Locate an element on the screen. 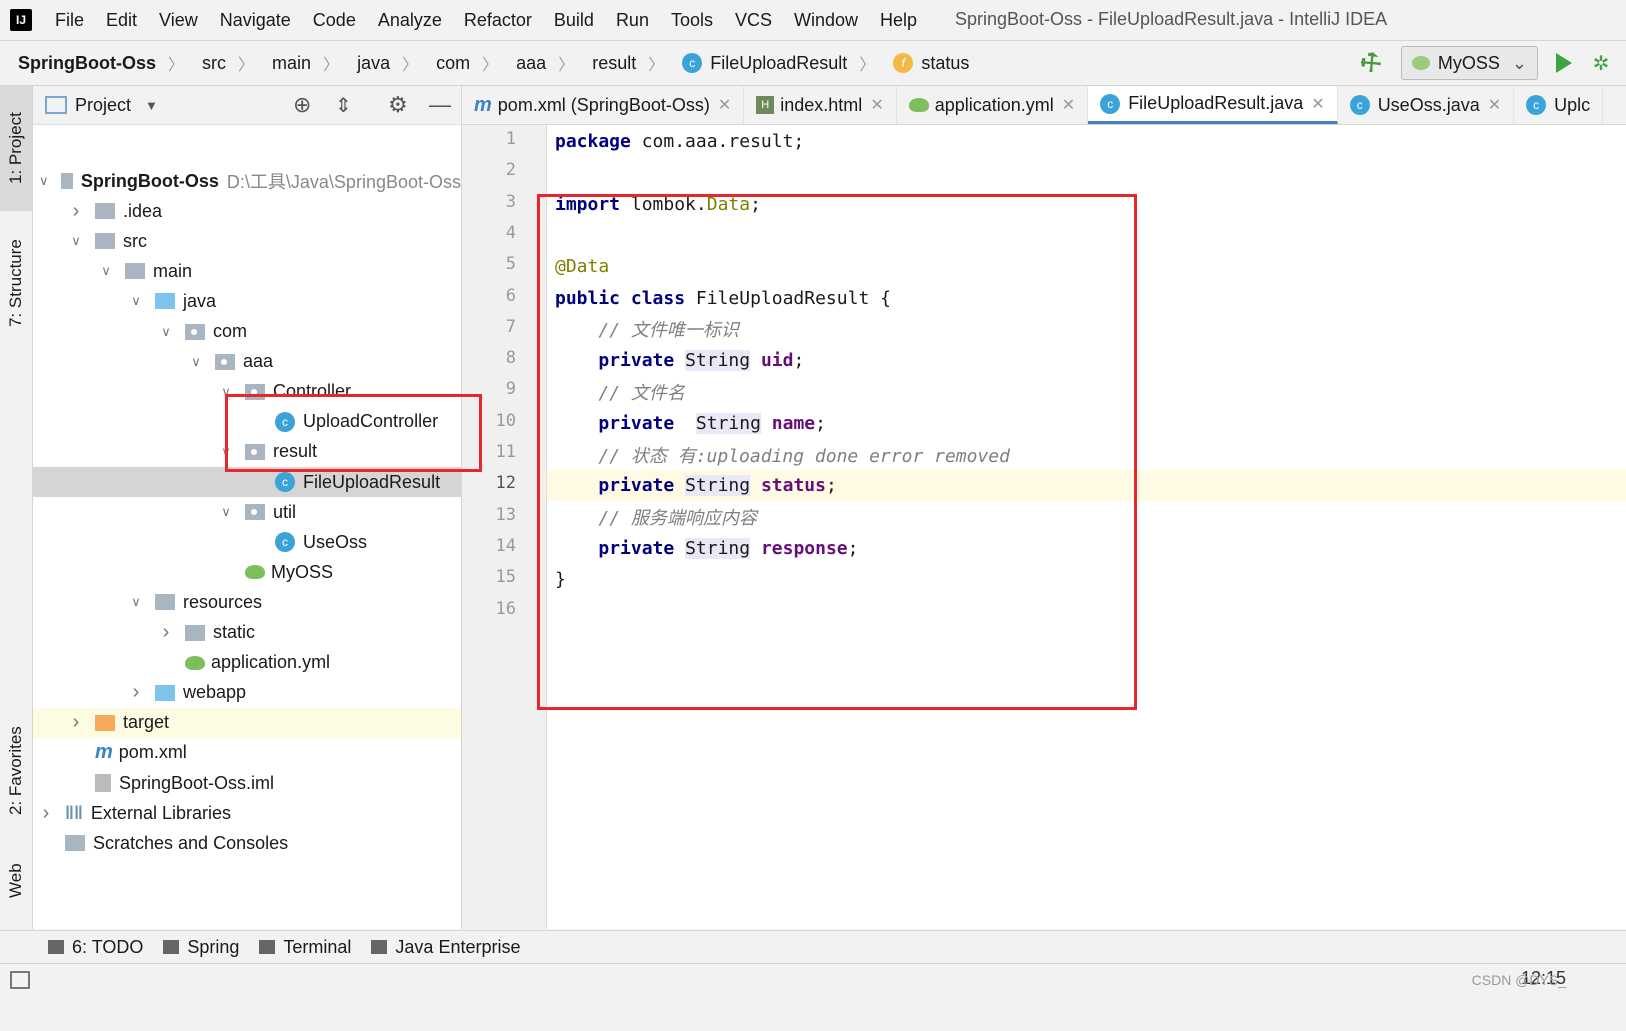 Image resolution: width=1626 pixels, height=1031 pixels. project-view-selector: Project ▼ is located at coordinates (101, 105).